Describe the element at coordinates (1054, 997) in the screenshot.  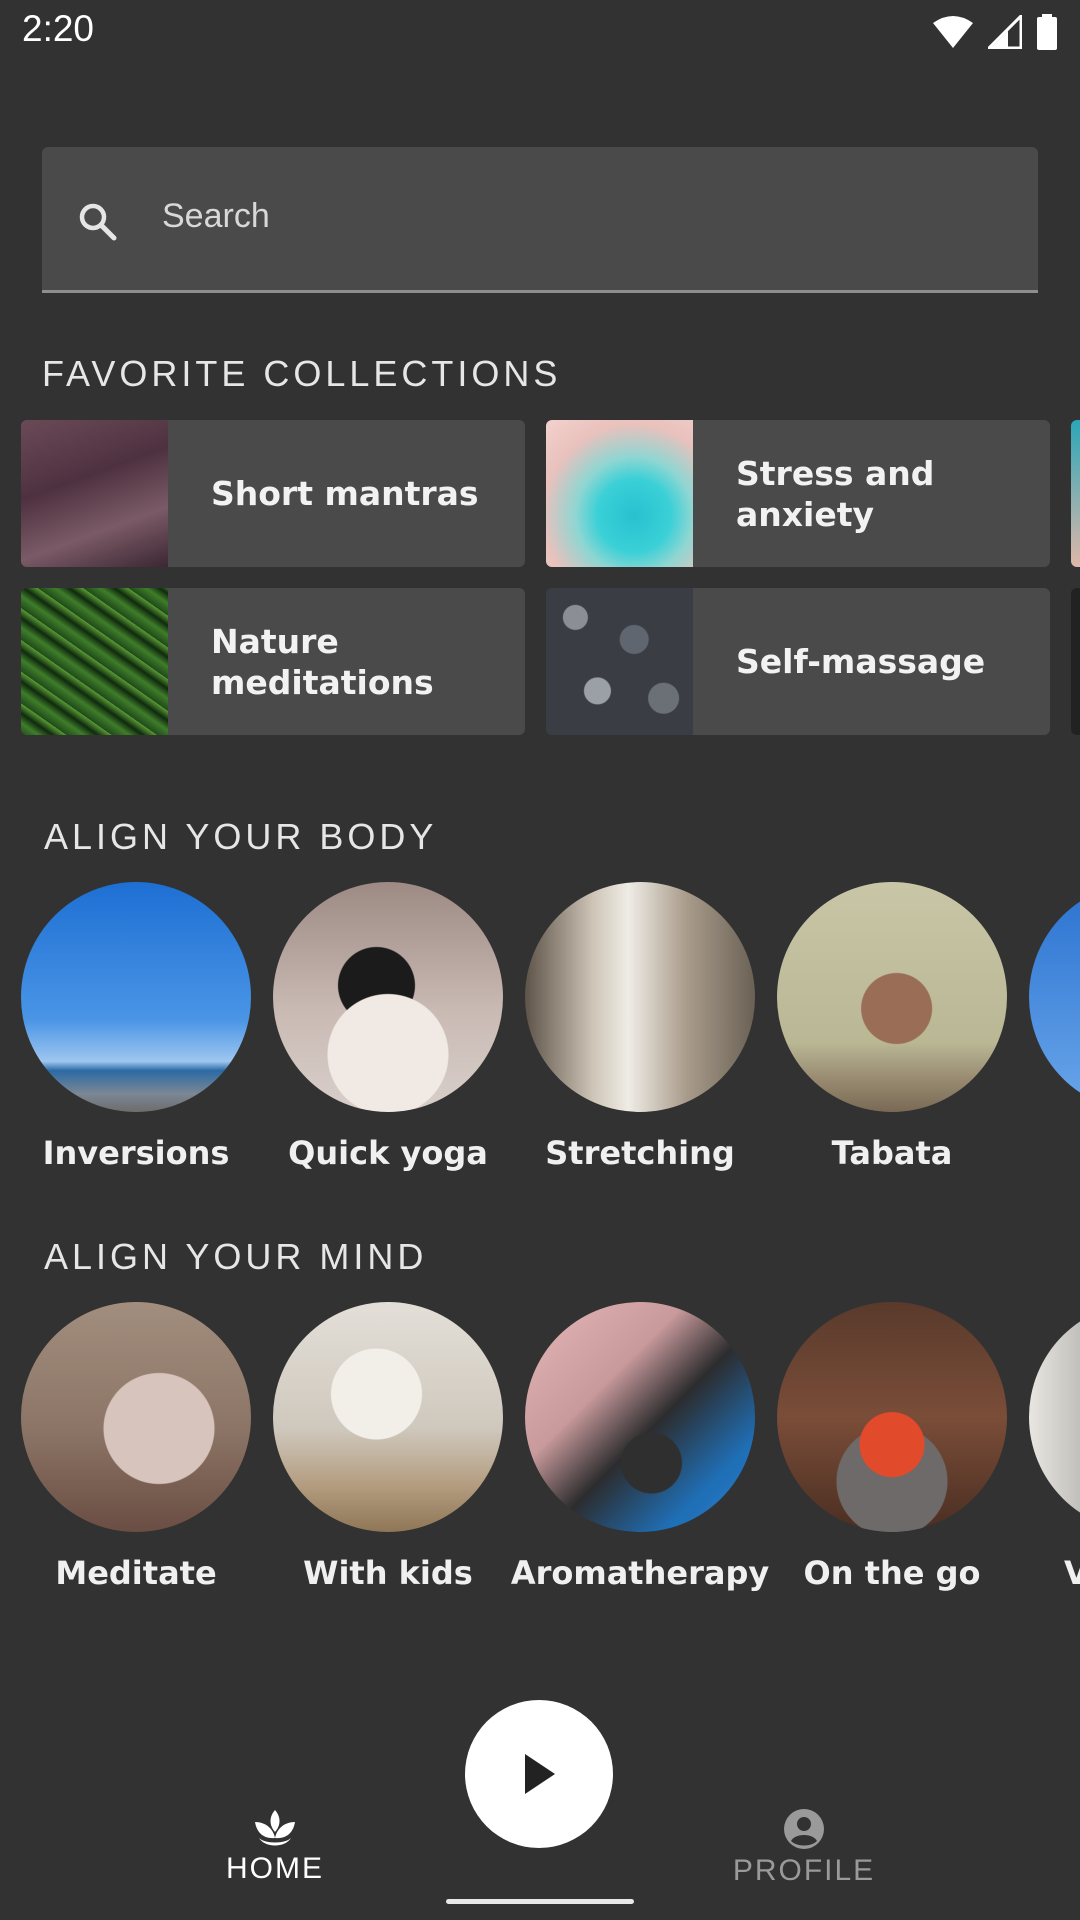
I see `body-item-partial` at that location.